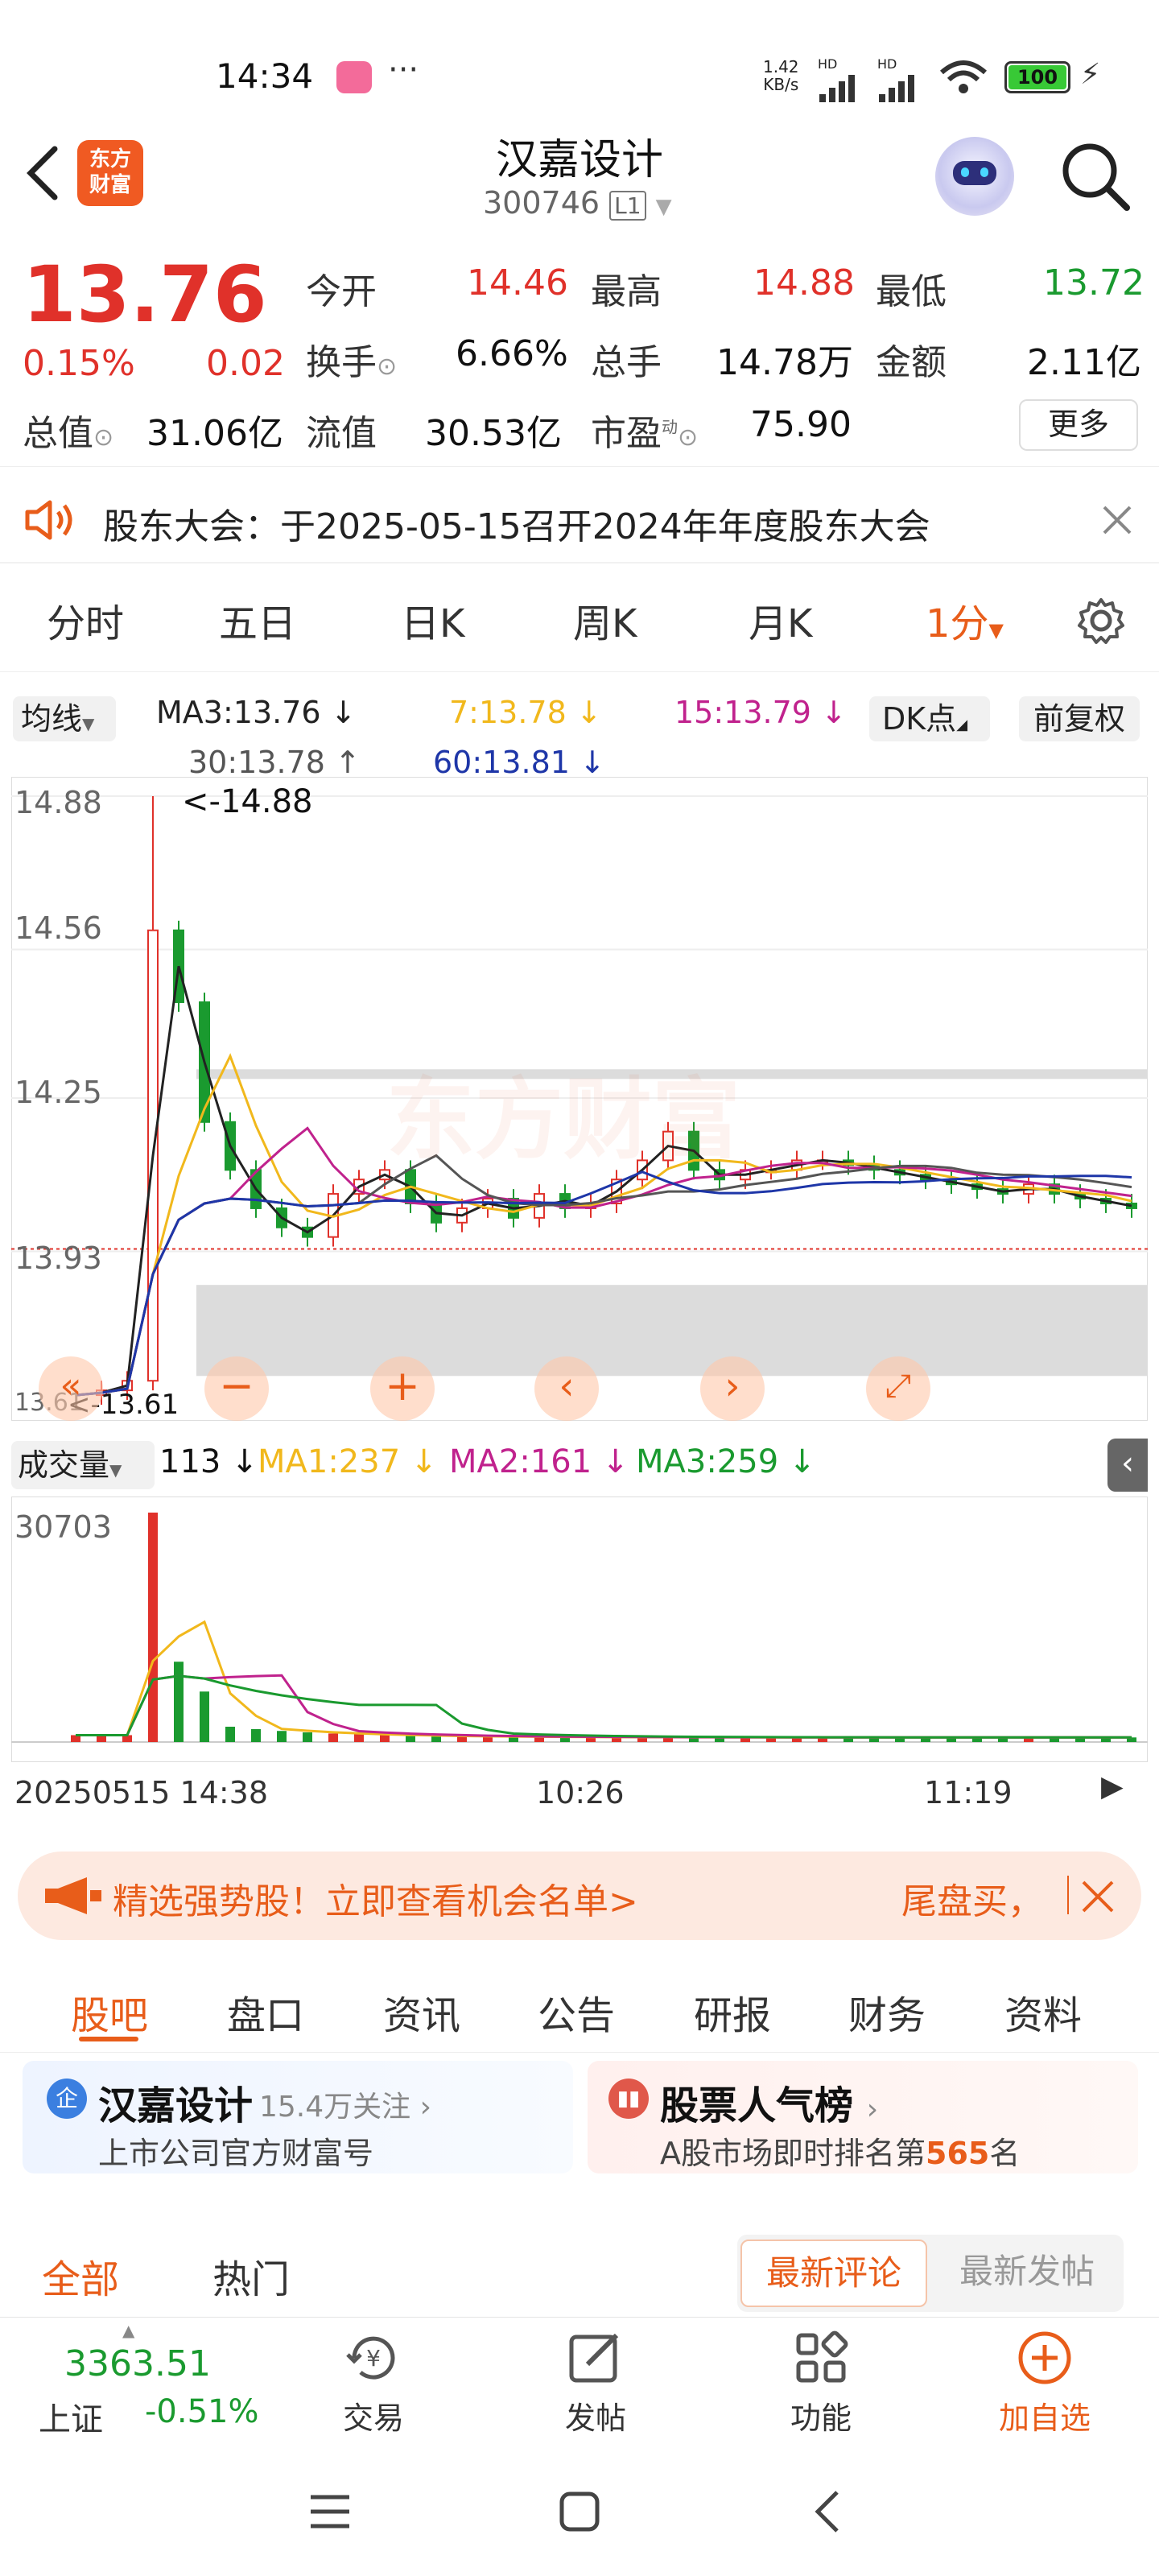  Describe the element at coordinates (742, 712) in the screenshot. I see `ma15-legend-text: 15:13.79` at that location.